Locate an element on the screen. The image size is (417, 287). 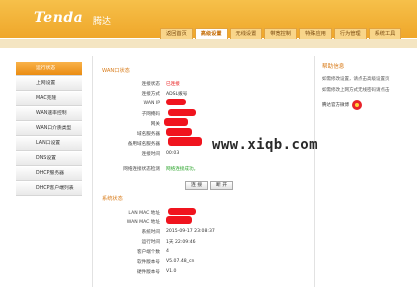
system-row-label: 运行时间 is located at coordinates (150, 242).